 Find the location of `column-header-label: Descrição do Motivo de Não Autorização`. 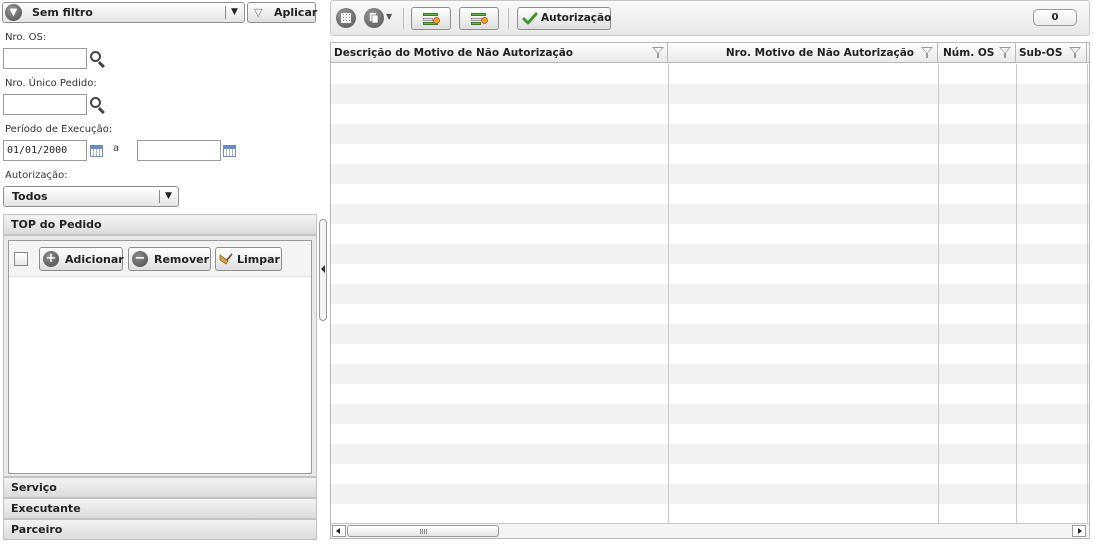

column-header-label: Descrição do Motivo de Não Autorização is located at coordinates (454, 53).